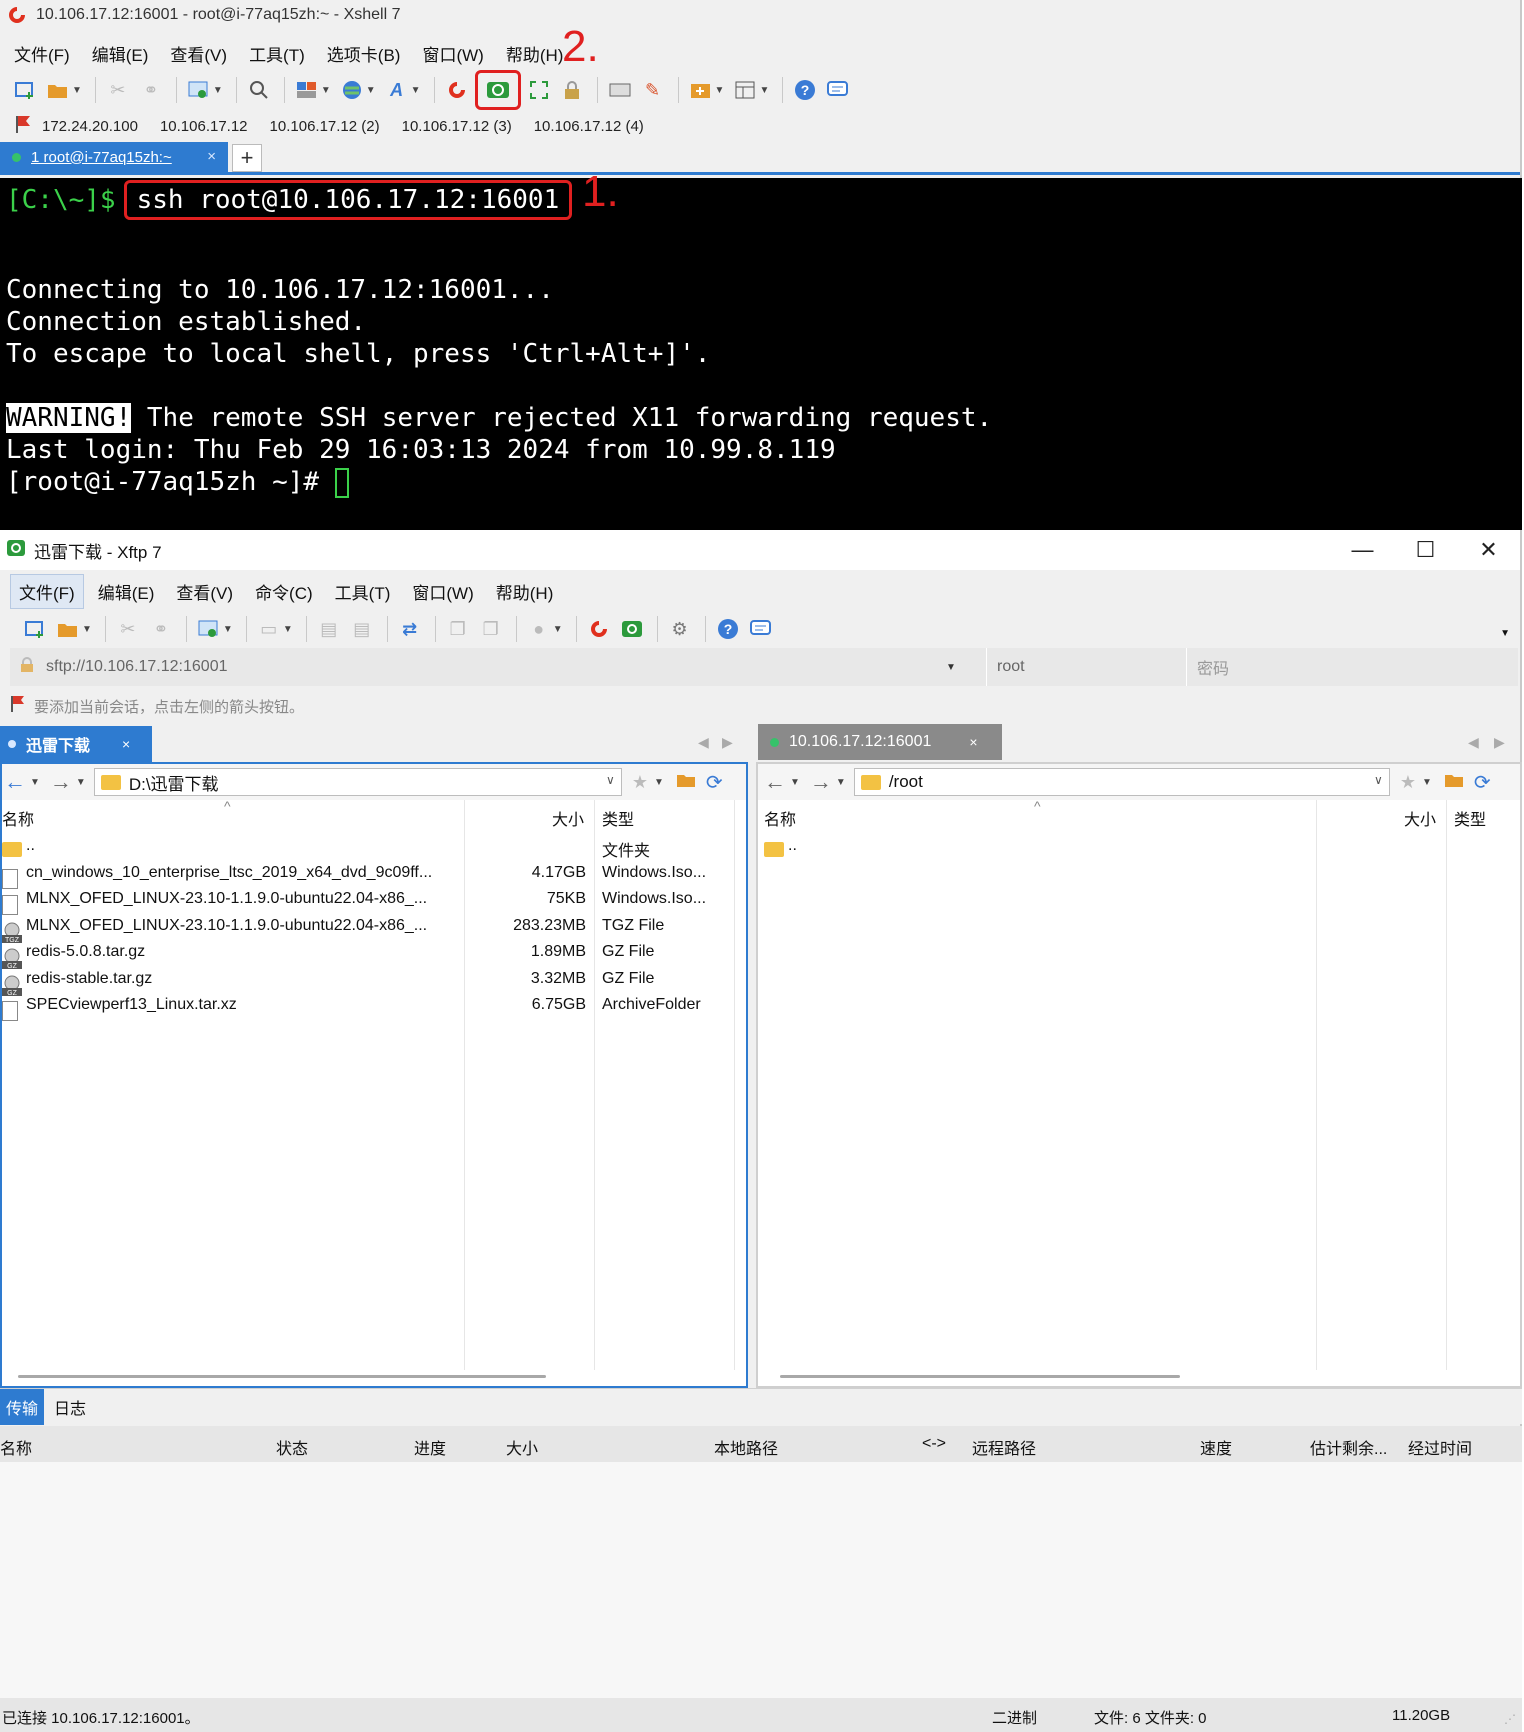  What do you see at coordinates (204, 126) in the screenshot?
I see `link-session-2: 10.106.17.12` at bounding box center [204, 126].